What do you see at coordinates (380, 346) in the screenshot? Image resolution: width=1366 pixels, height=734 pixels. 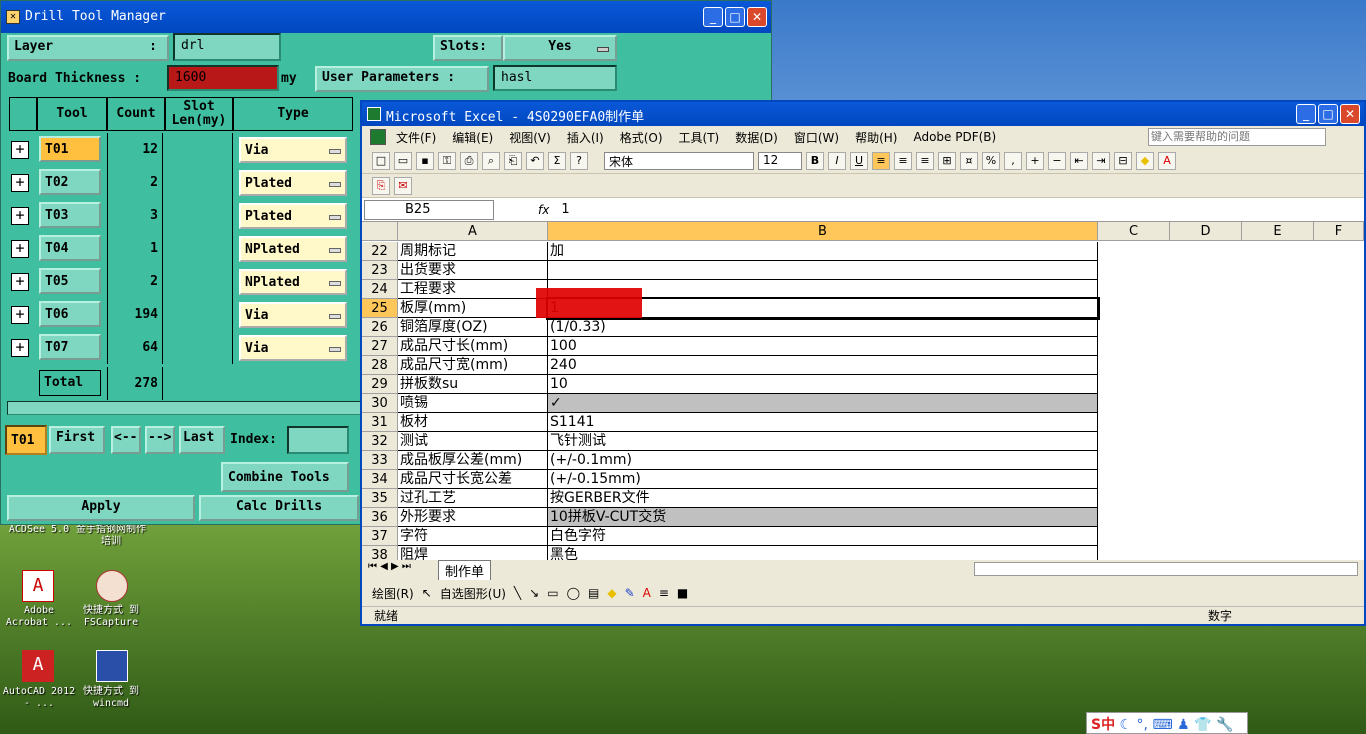 I see `row-header: 27` at bounding box center [380, 346].